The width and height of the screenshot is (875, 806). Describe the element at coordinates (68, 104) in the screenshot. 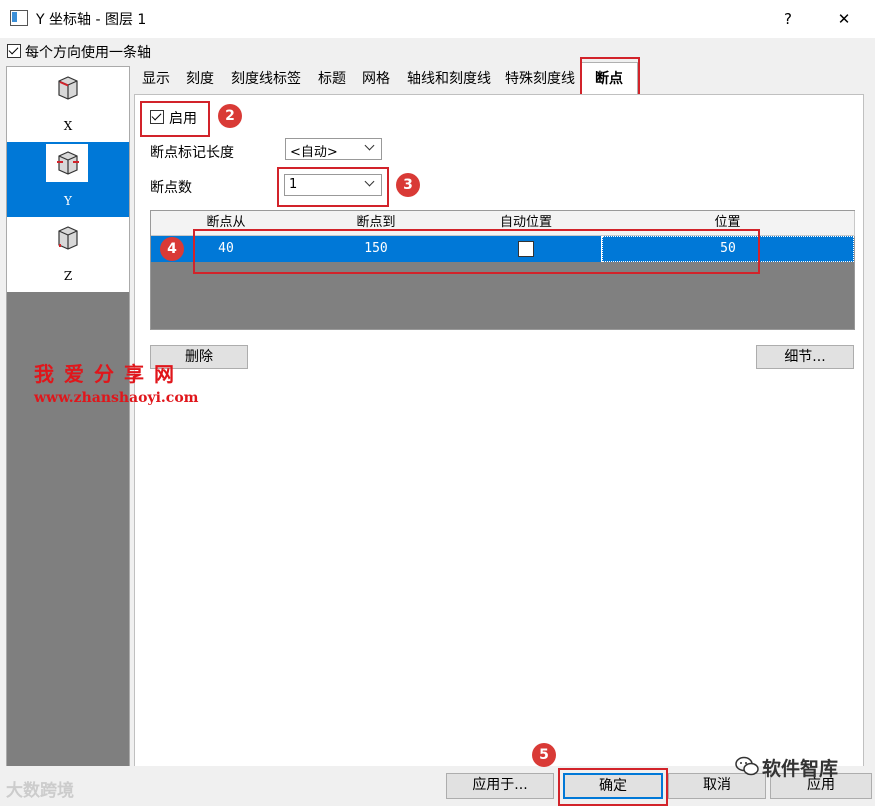

I see `axis-item-x: X` at that location.